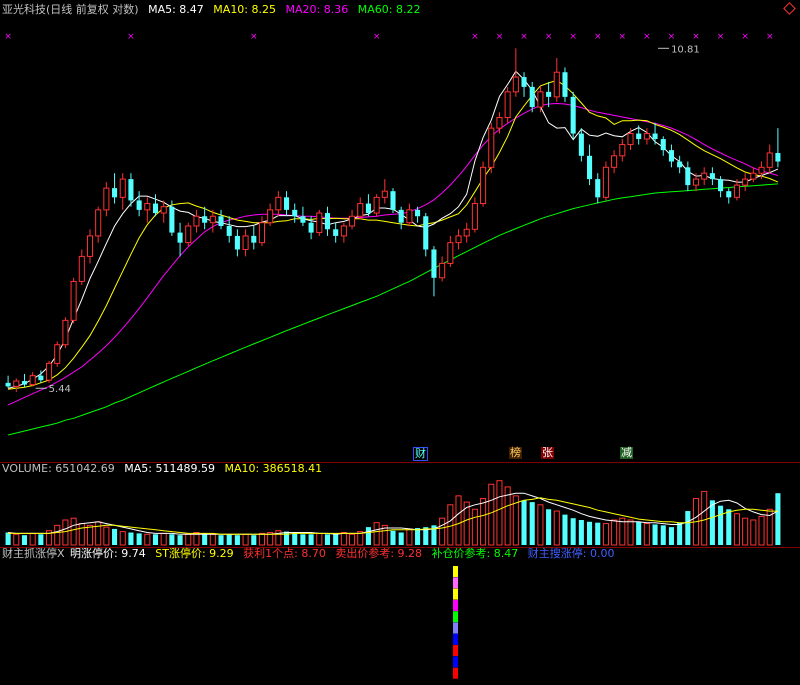 This screenshot has width=800, height=685. I want to click on indicator-p3: 获利1个点: 8.70, so click(284, 553).